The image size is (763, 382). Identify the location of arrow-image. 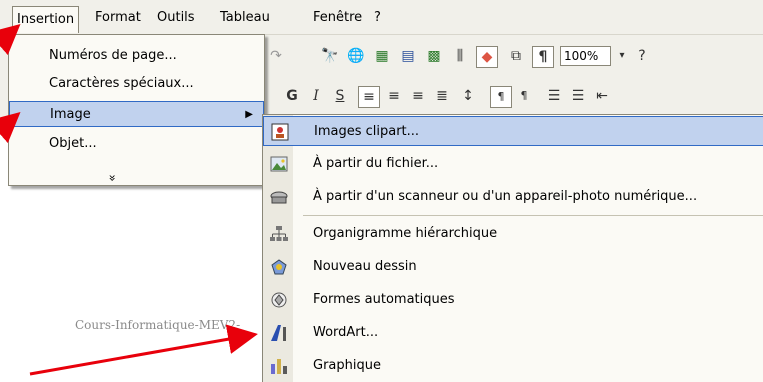
(10, 128).